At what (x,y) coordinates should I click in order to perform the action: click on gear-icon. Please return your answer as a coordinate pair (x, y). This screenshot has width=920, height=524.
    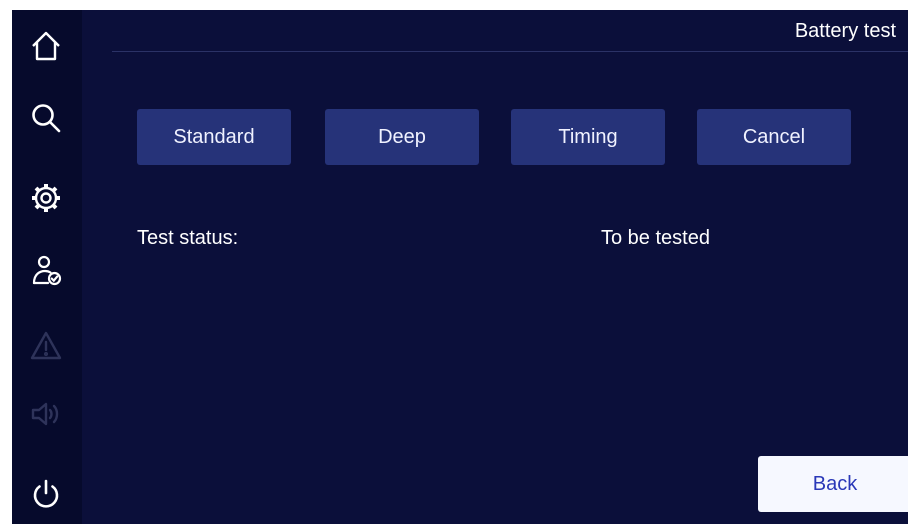
    Looking at the image, I should click on (46, 198).